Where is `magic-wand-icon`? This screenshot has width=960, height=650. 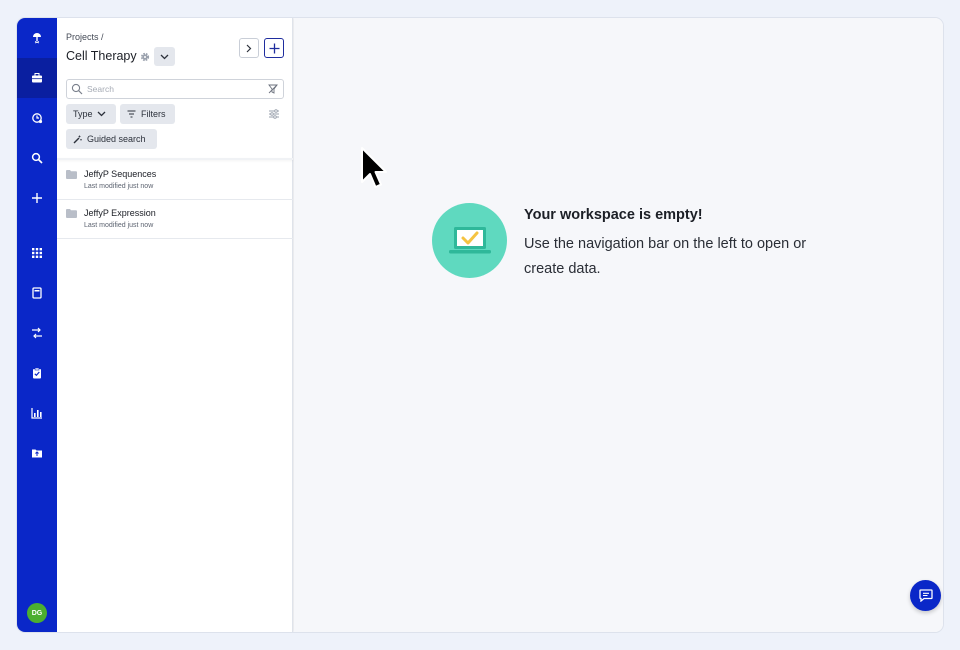 magic-wand-icon is located at coordinates (77, 139).